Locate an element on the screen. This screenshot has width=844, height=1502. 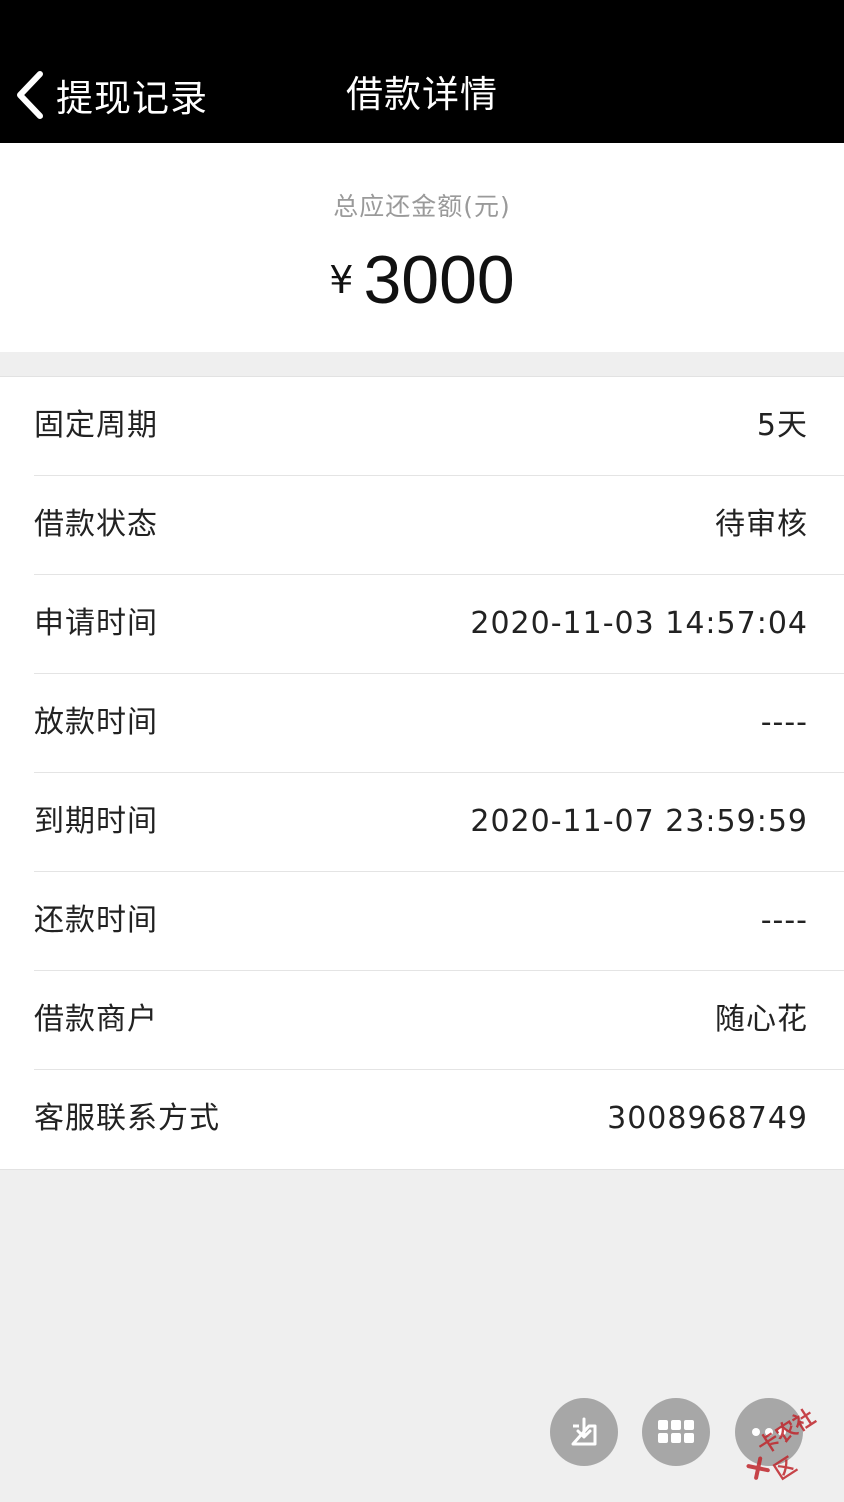
detail-row-repay-time: 还款时间 ---- is located at coordinates (422, 921).